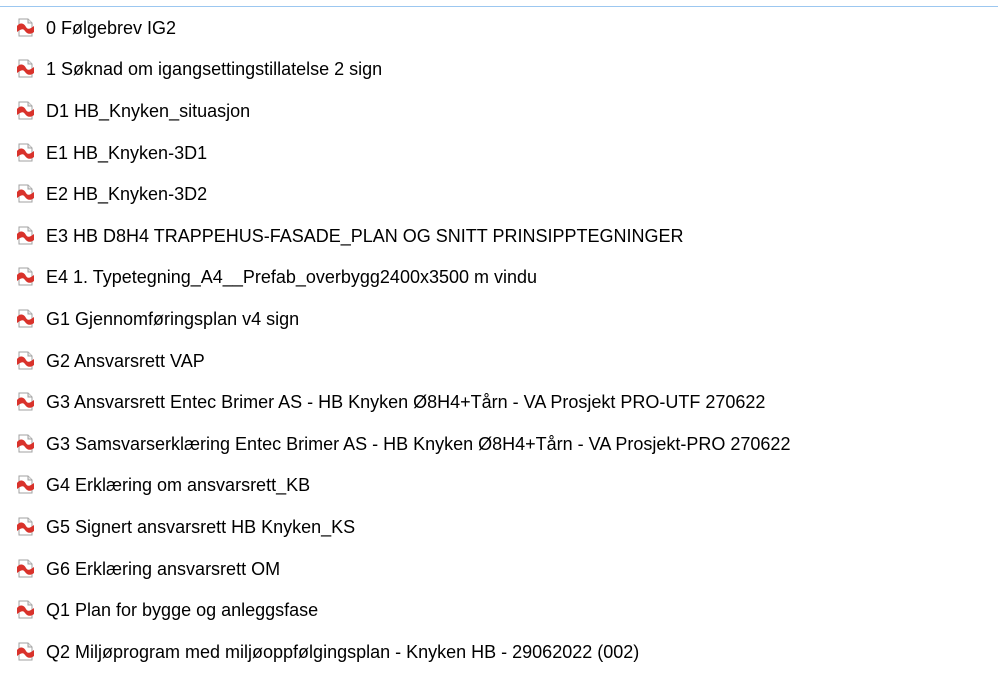  Describe the element at coordinates (499, 610) in the screenshot. I see `file-list-item: Q1 Plan for bygge og anleggsfase` at that location.